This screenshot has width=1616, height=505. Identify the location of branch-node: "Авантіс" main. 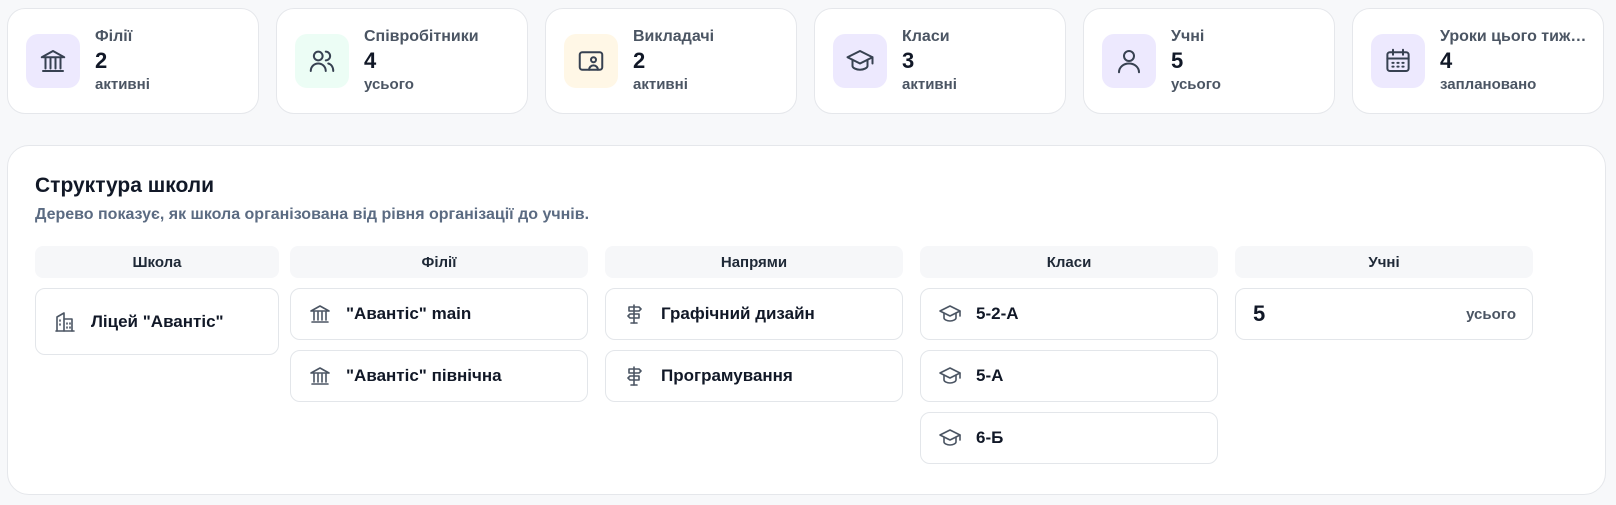
(439, 314).